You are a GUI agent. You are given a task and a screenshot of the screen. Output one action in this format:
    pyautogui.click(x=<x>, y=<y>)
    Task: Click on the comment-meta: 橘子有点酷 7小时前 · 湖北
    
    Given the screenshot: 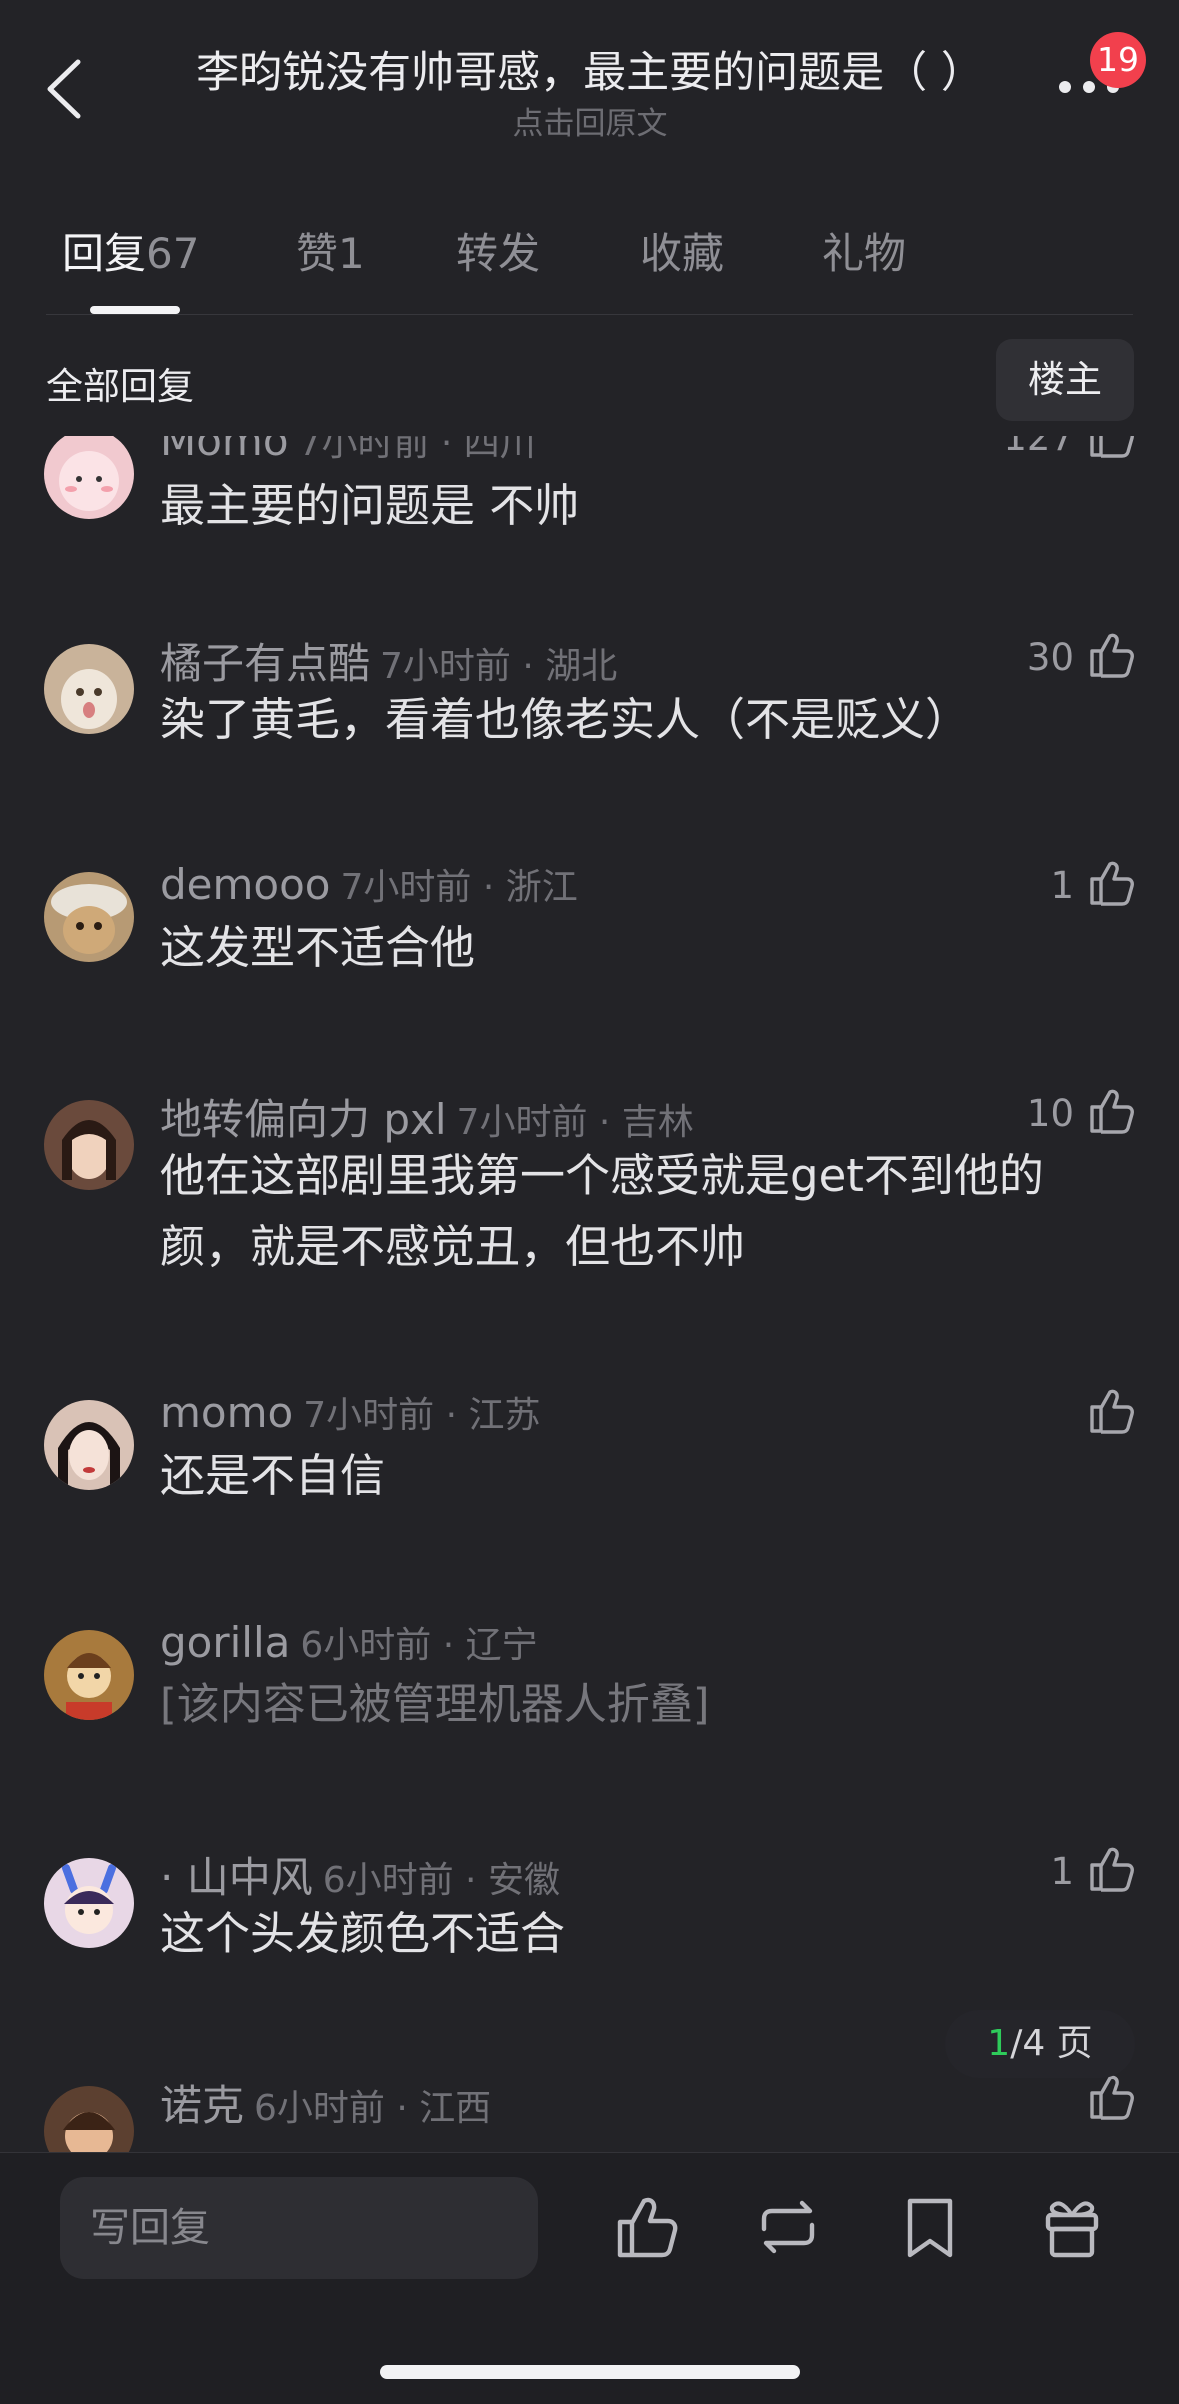 What is the action you would take?
    pyautogui.click(x=388, y=660)
    